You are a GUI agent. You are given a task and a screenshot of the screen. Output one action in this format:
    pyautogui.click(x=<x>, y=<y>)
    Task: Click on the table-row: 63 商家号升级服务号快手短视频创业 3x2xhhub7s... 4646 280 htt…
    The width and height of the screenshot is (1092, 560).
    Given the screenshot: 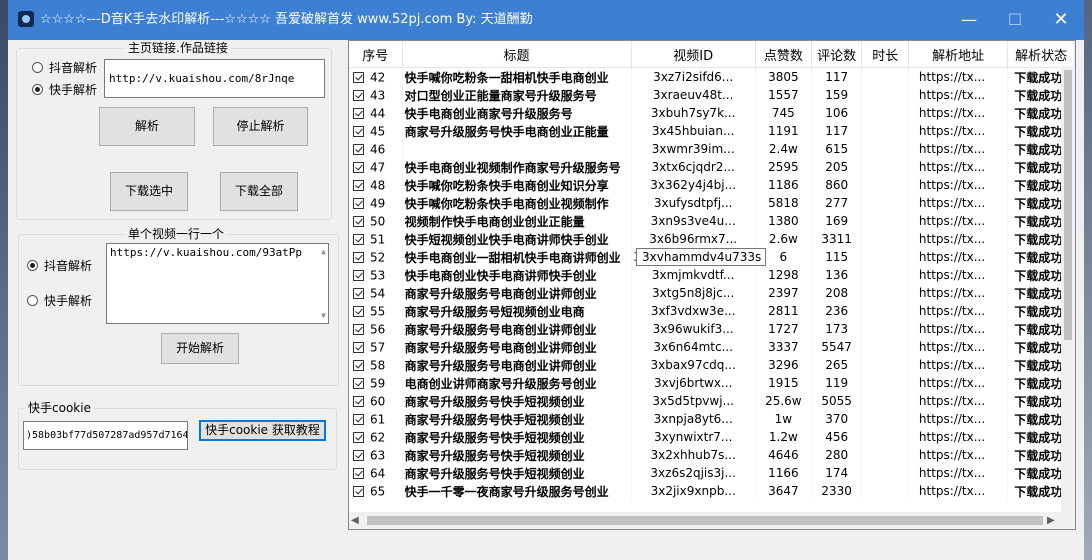 What is the action you would take?
    pyautogui.click(x=712, y=455)
    